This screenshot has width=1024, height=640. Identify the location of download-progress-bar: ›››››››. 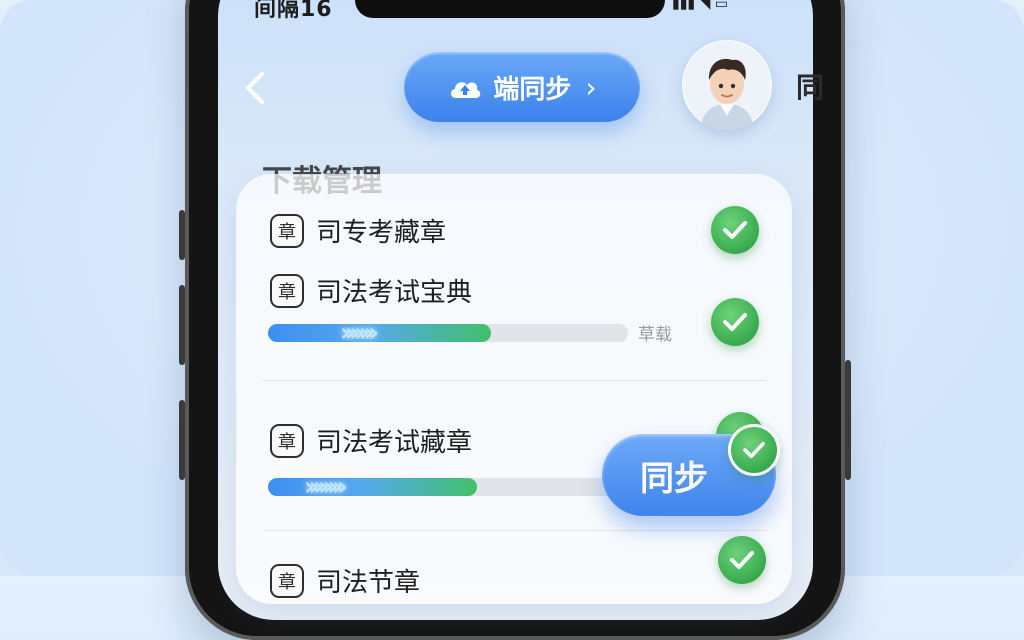
(448, 333).